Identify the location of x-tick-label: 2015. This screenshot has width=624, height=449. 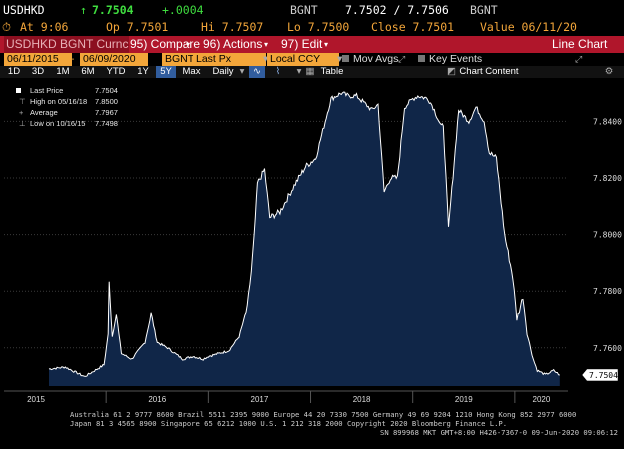
(36, 399).